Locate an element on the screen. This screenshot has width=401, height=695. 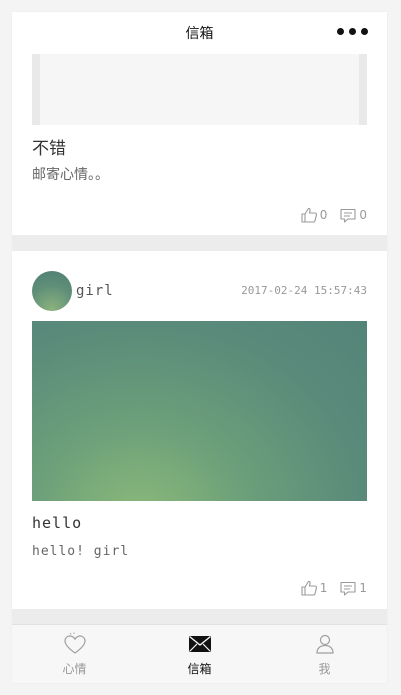
page-title: 信箱 is located at coordinates (199, 34).